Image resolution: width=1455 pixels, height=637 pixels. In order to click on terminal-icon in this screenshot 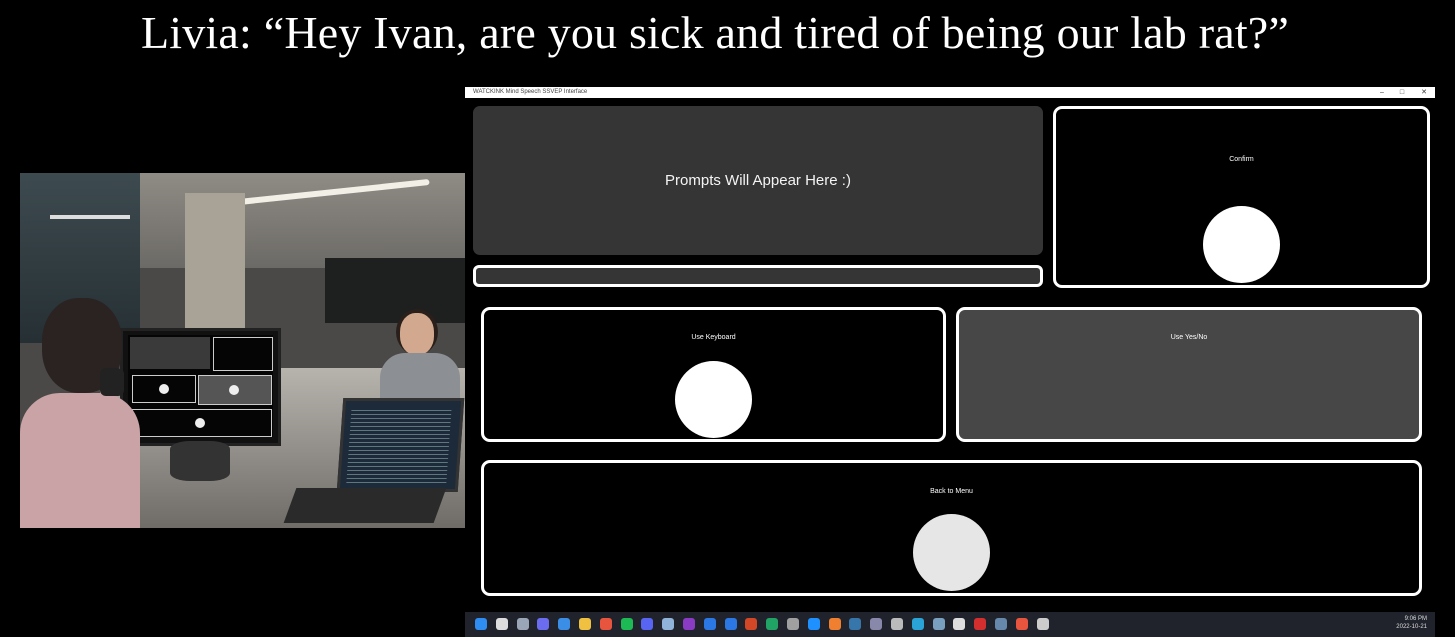, I will do `click(1042, 624)`.